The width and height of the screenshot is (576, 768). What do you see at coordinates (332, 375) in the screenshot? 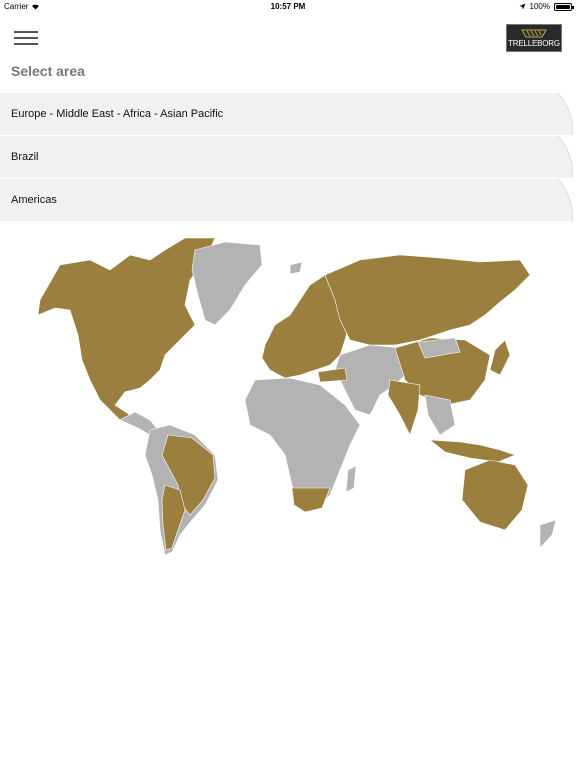
I see `map-region-turkey` at bounding box center [332, 375].